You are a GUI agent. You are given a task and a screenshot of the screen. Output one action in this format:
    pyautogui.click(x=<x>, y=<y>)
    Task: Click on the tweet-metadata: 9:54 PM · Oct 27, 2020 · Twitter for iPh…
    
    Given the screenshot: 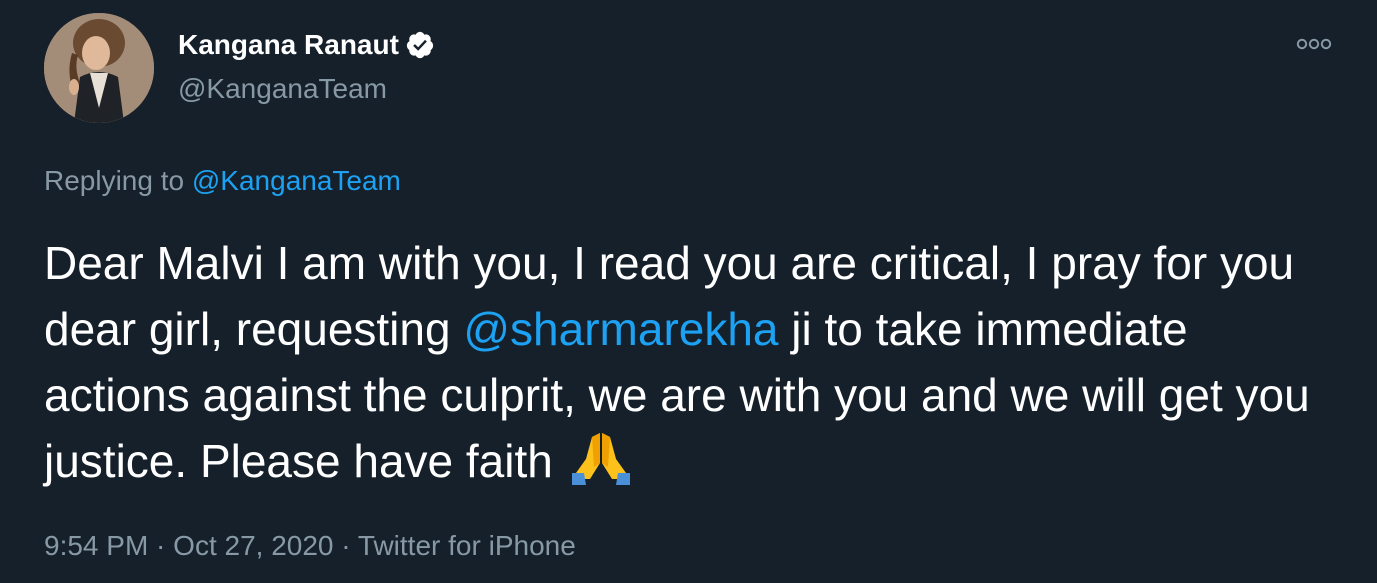 What is the action you would take?
    pyautogui.click(x=310, y=546)
    